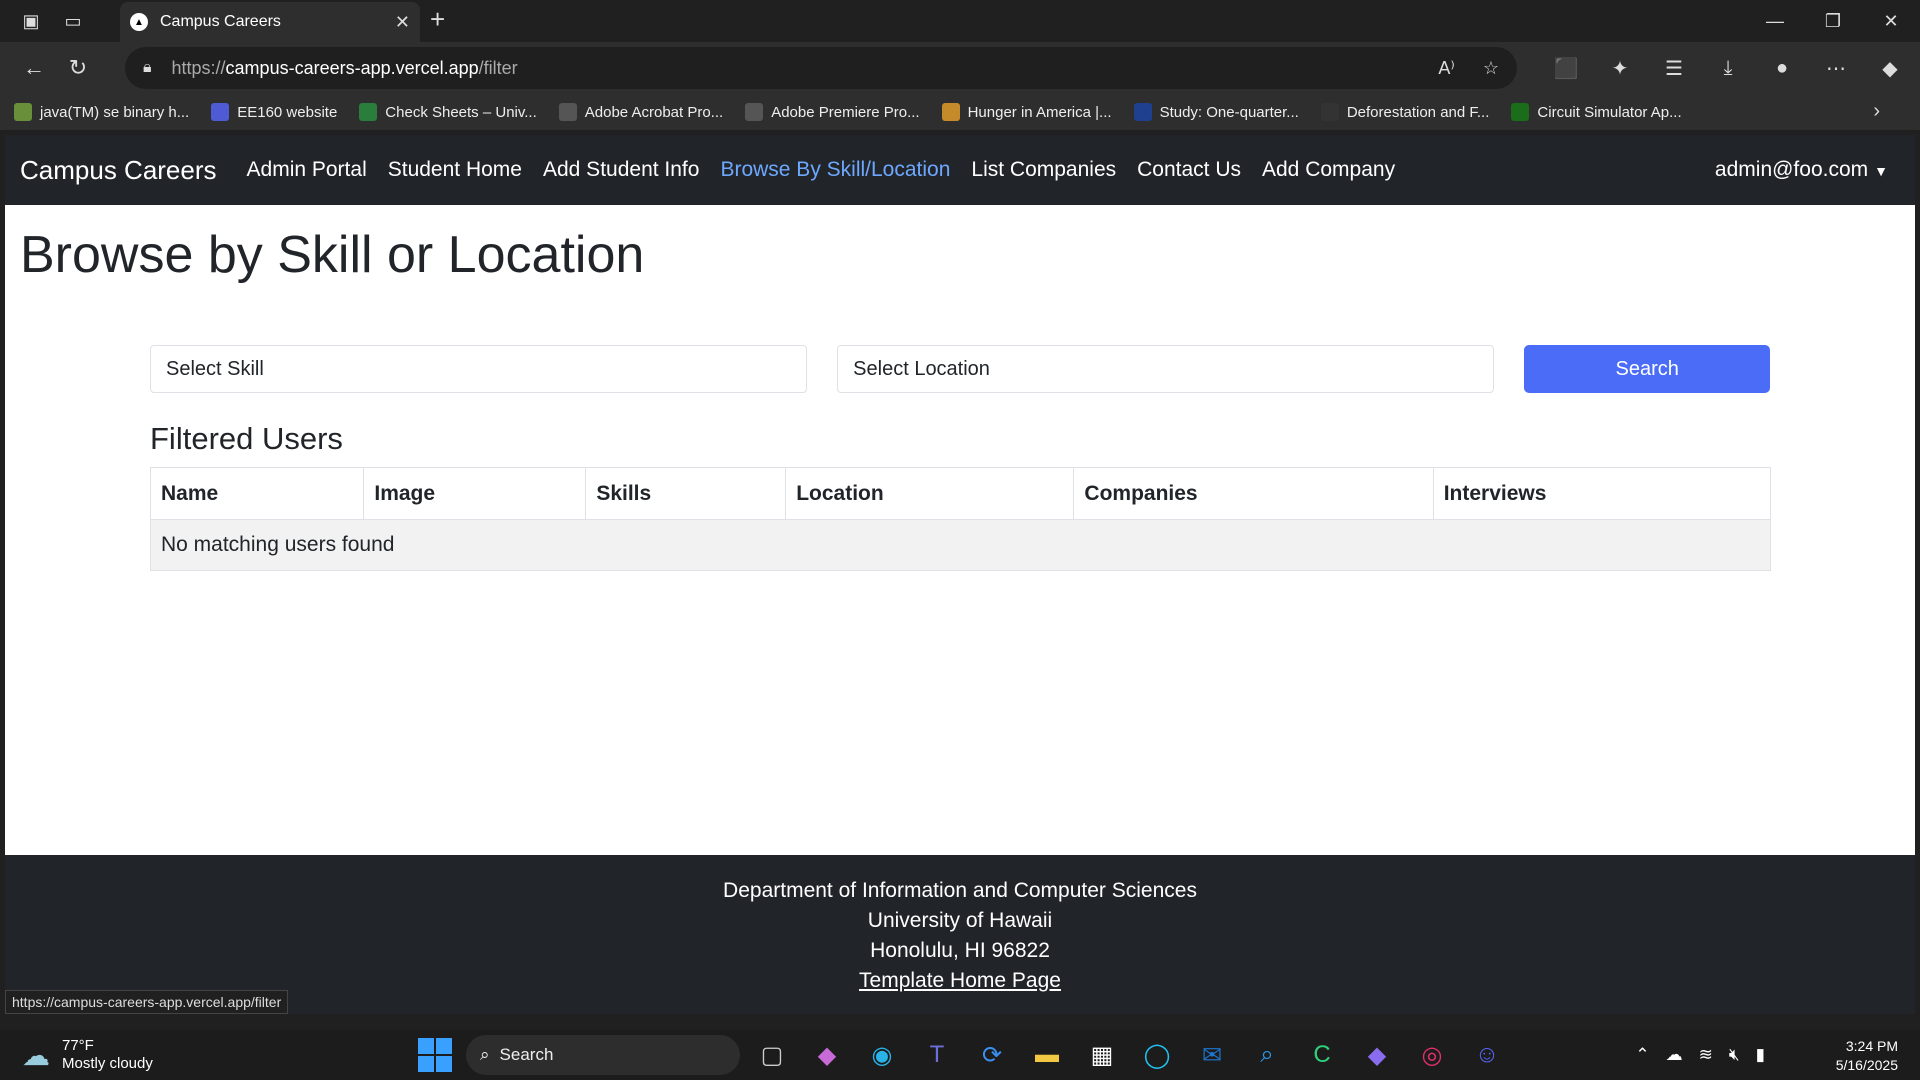 The image size is (1920, 1080). What do you see at coordinates (1322, 1055) in the screenshot?
I see `clion-icon: C` at bounding box center [1322, 1055].